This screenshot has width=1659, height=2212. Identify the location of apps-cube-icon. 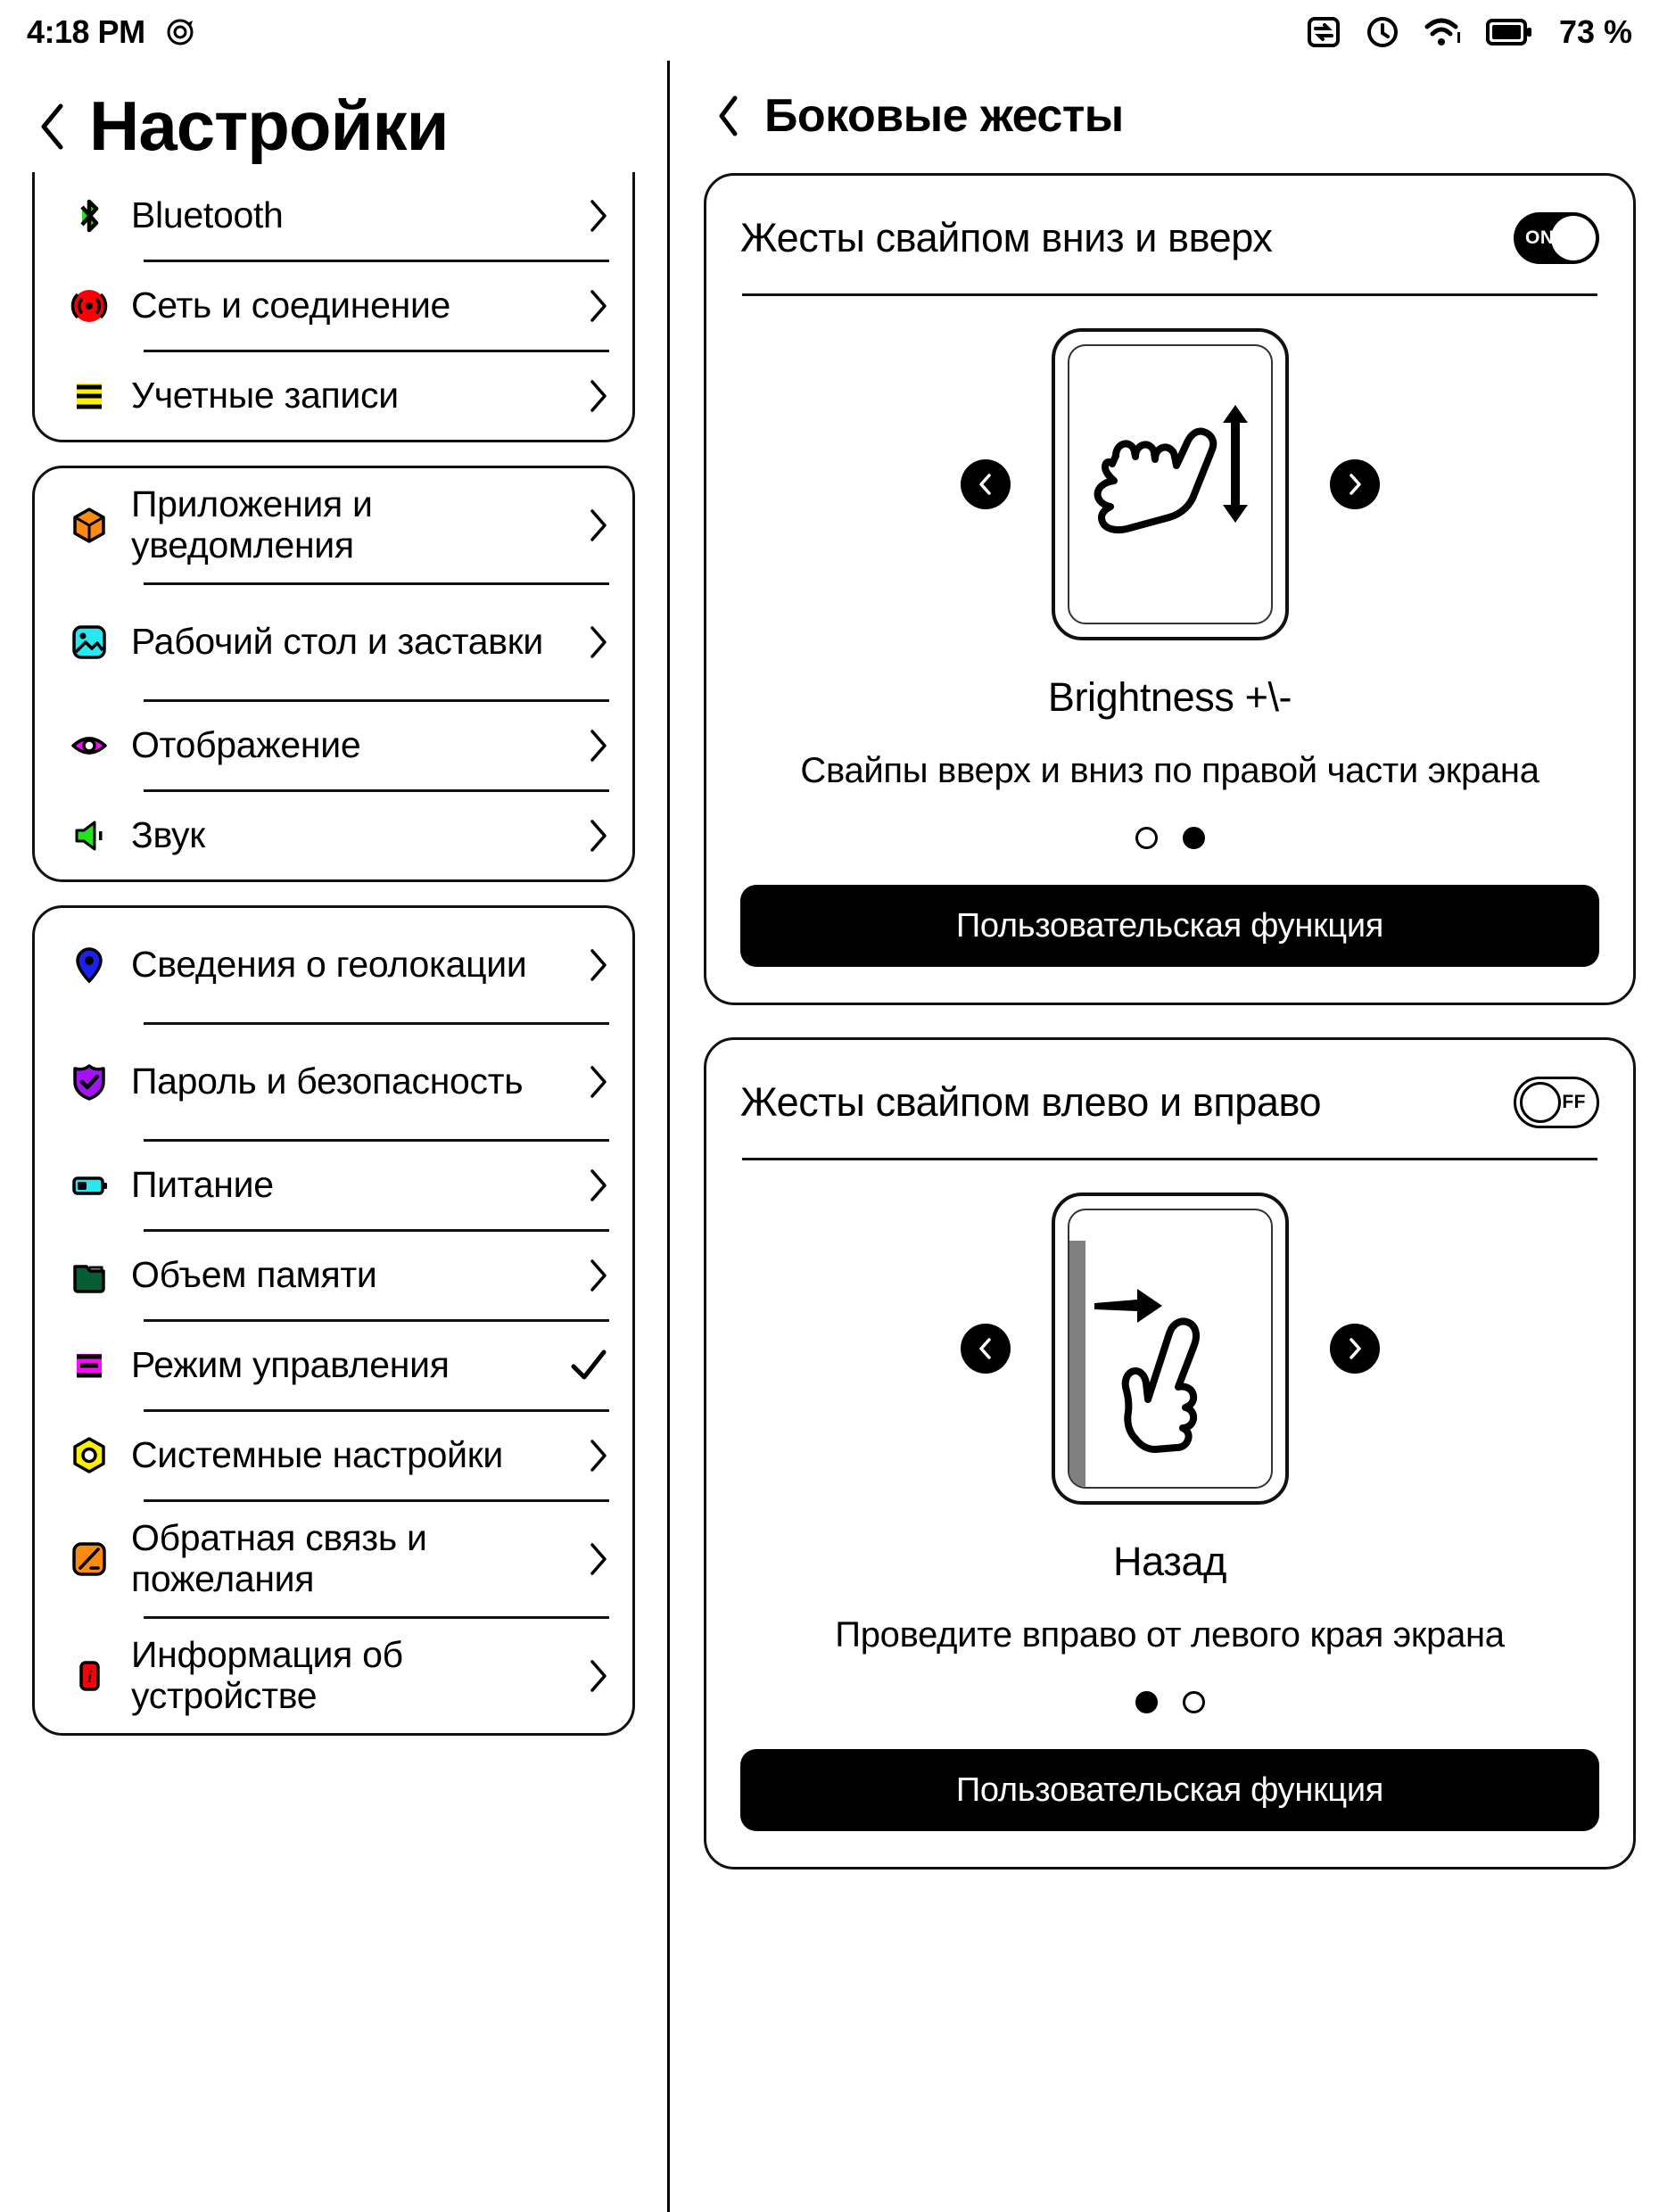
(89, 525).